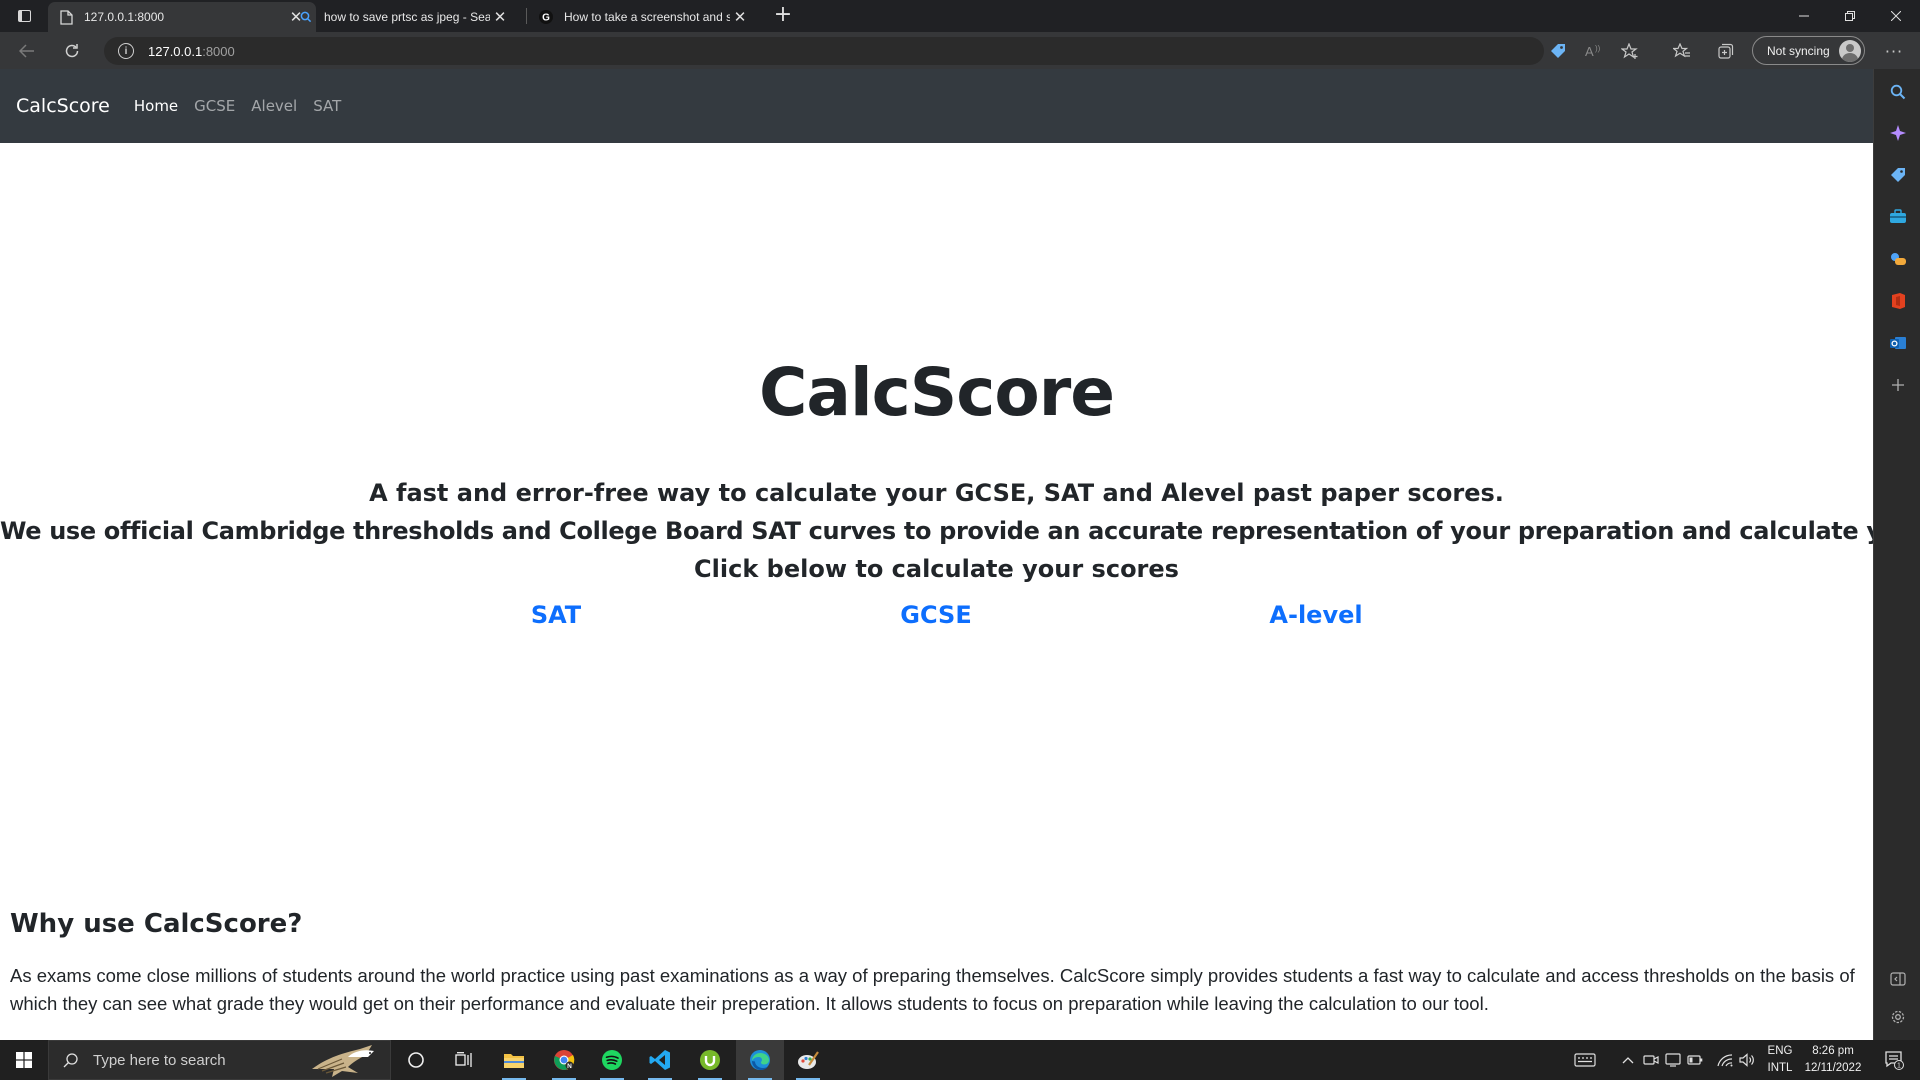 Image resolution: width=1920 pixels, height=1080 pixels. Describe the element at coordinates (660, 1060) in the screenshot. I see `vscode-icon` at that location.